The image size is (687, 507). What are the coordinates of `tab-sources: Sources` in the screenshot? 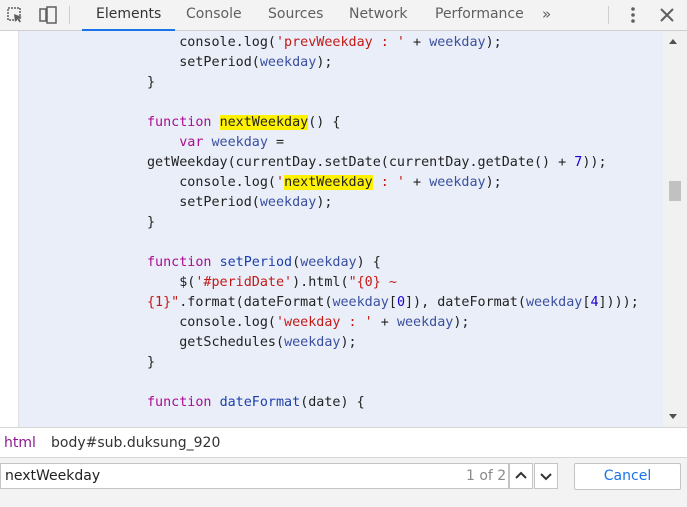 It's located at (295, 15).